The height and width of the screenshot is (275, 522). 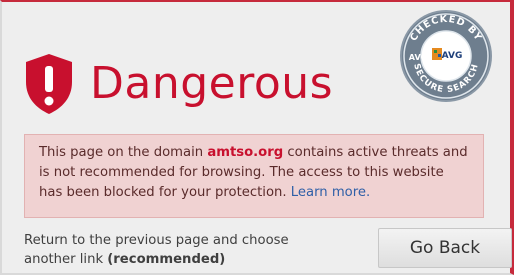 What do you see at coordinates (245, 152) in the screenshot?
I see `blocked-domain: amtso.org` at bounding box center [245, 152].